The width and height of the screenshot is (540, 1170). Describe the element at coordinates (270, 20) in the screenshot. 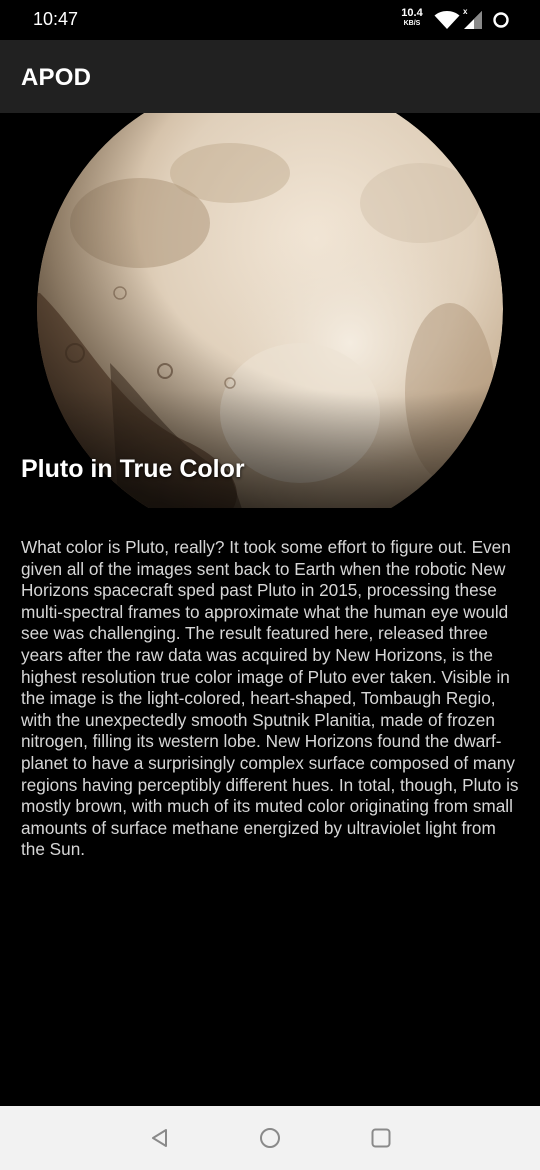

I see `status-bar: 10:47 10.4 KB/S x` at that location.